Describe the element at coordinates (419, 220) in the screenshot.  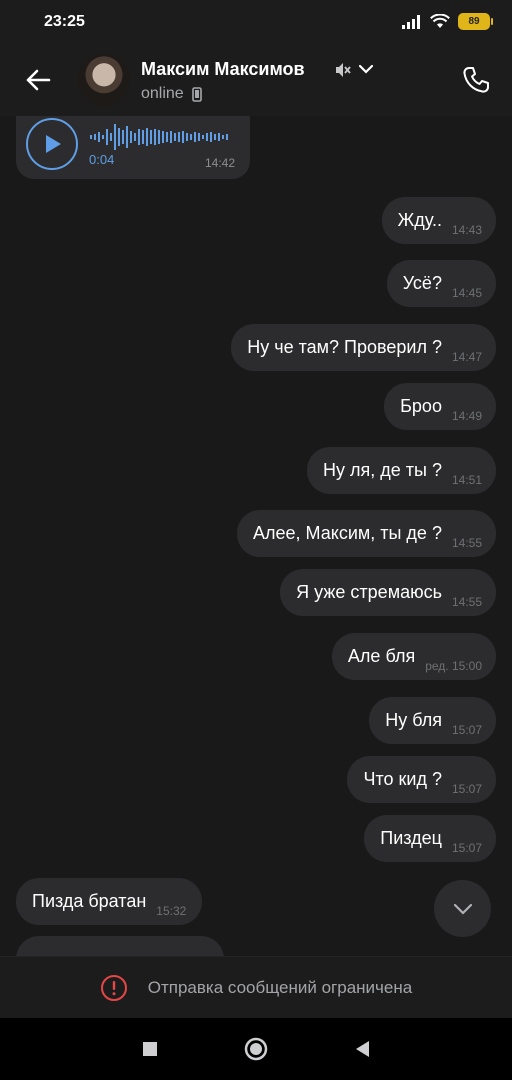
I see `message-text: Жду..` at that location.